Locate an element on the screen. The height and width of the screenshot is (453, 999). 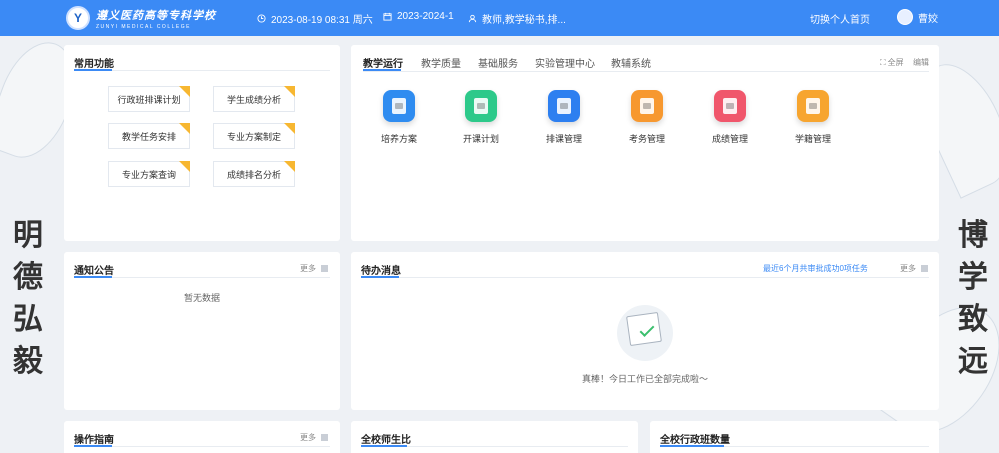
admin-class-count-title: 全校行政班数量 is located at coordinates (695, 440).